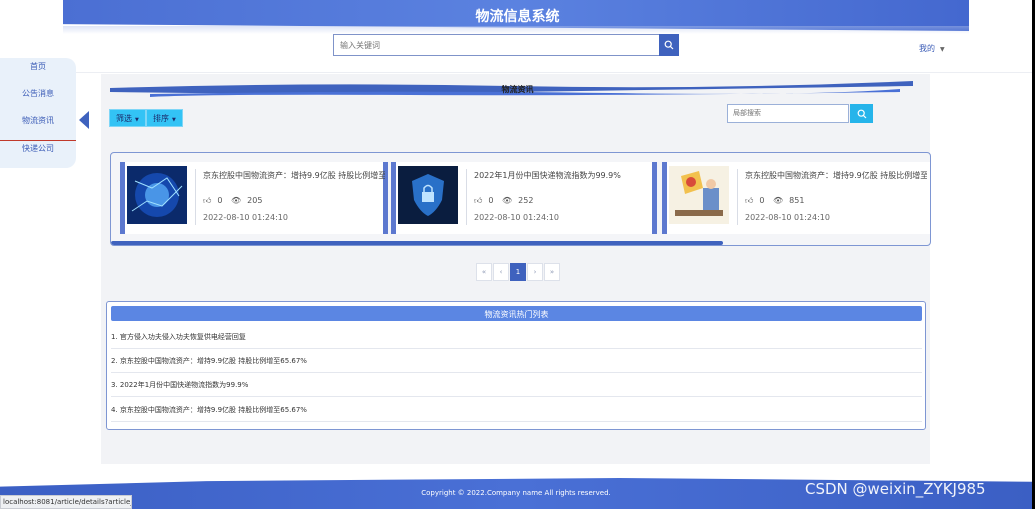 This screenshot has height=509, width=1035. Describe the element at coordinates (38, 66) in the screenshot. I see `sidebar-item-home: 首页` at that location.